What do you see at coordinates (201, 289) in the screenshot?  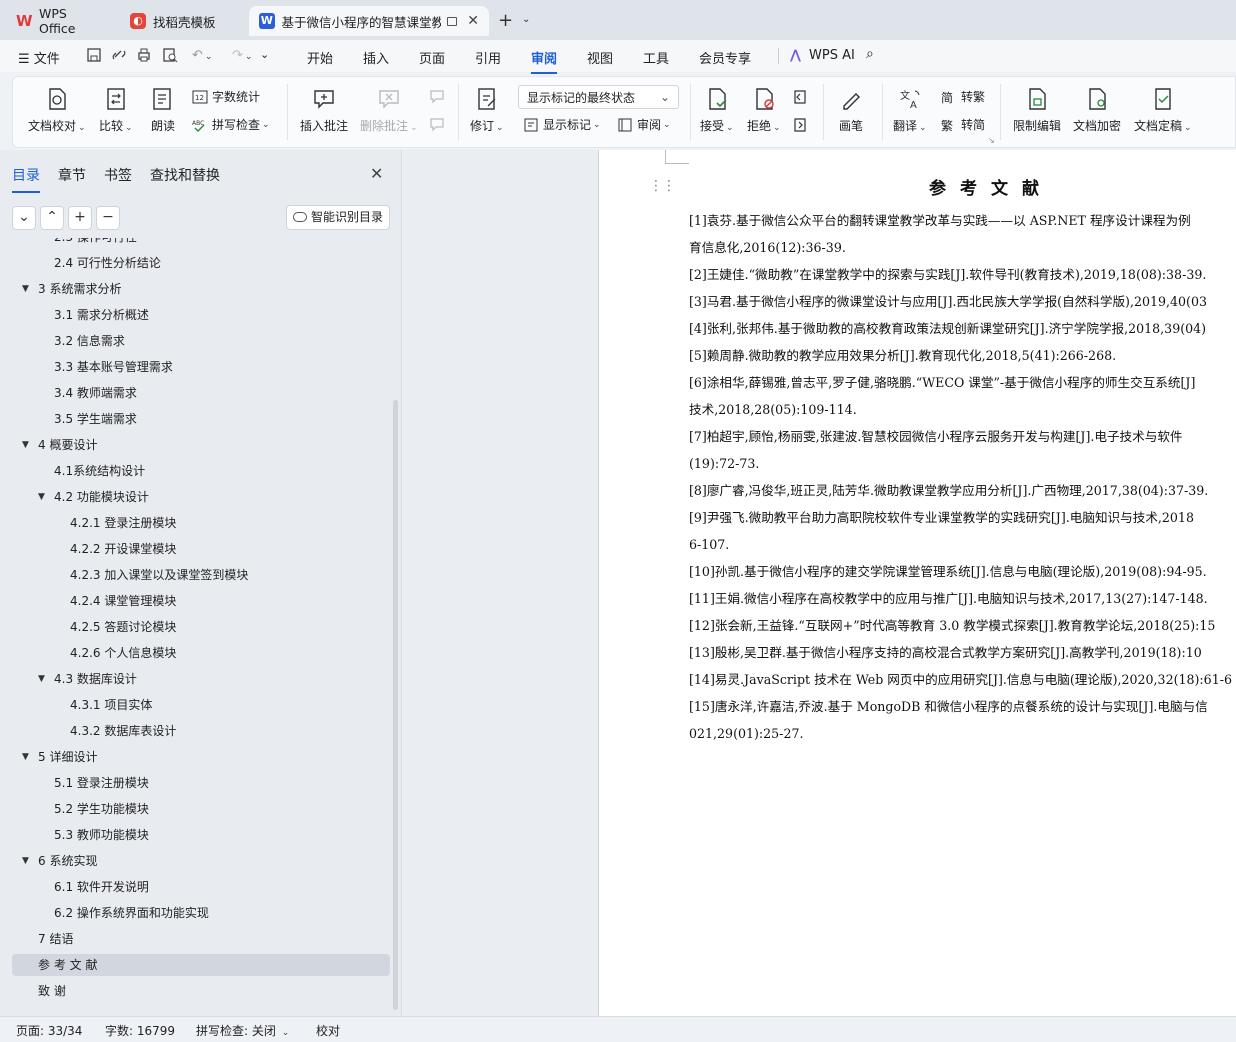 I see `toc-item: ▼ 3 系统需求分析` at bounding box center [201, 289].